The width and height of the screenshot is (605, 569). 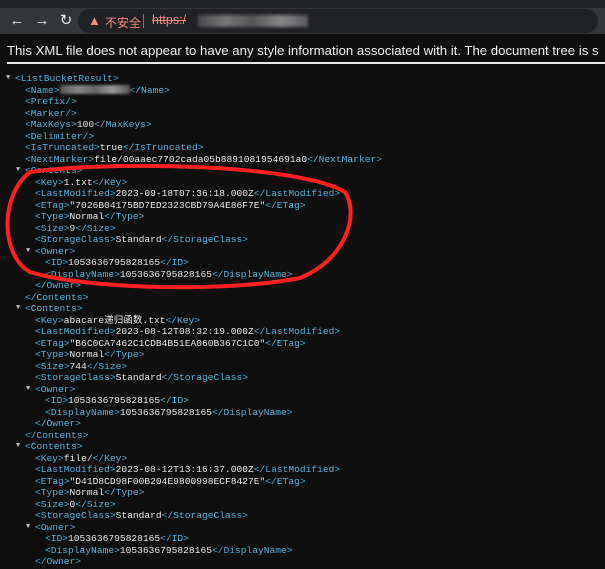 I want to click on warning-triangle-icon: ▲, so click(x=94, y=20).